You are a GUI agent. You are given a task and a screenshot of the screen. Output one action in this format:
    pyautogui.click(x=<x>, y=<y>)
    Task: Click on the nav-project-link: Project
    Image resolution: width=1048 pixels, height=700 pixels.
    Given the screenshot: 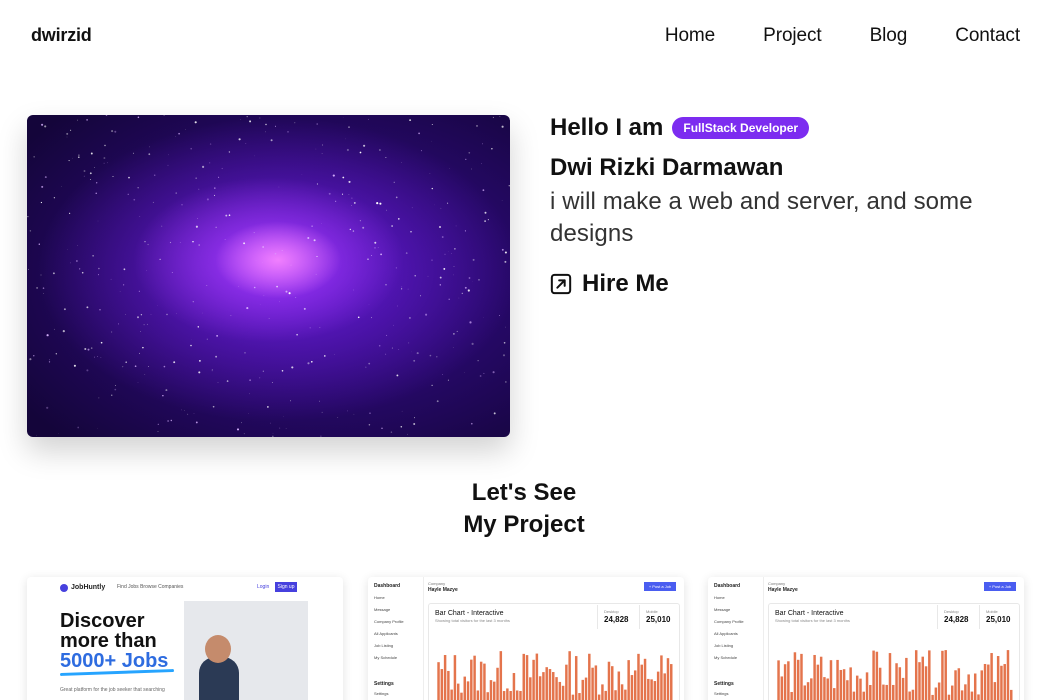 What is the action you would take?
    pyautogui.click(x=792, y=36)
    